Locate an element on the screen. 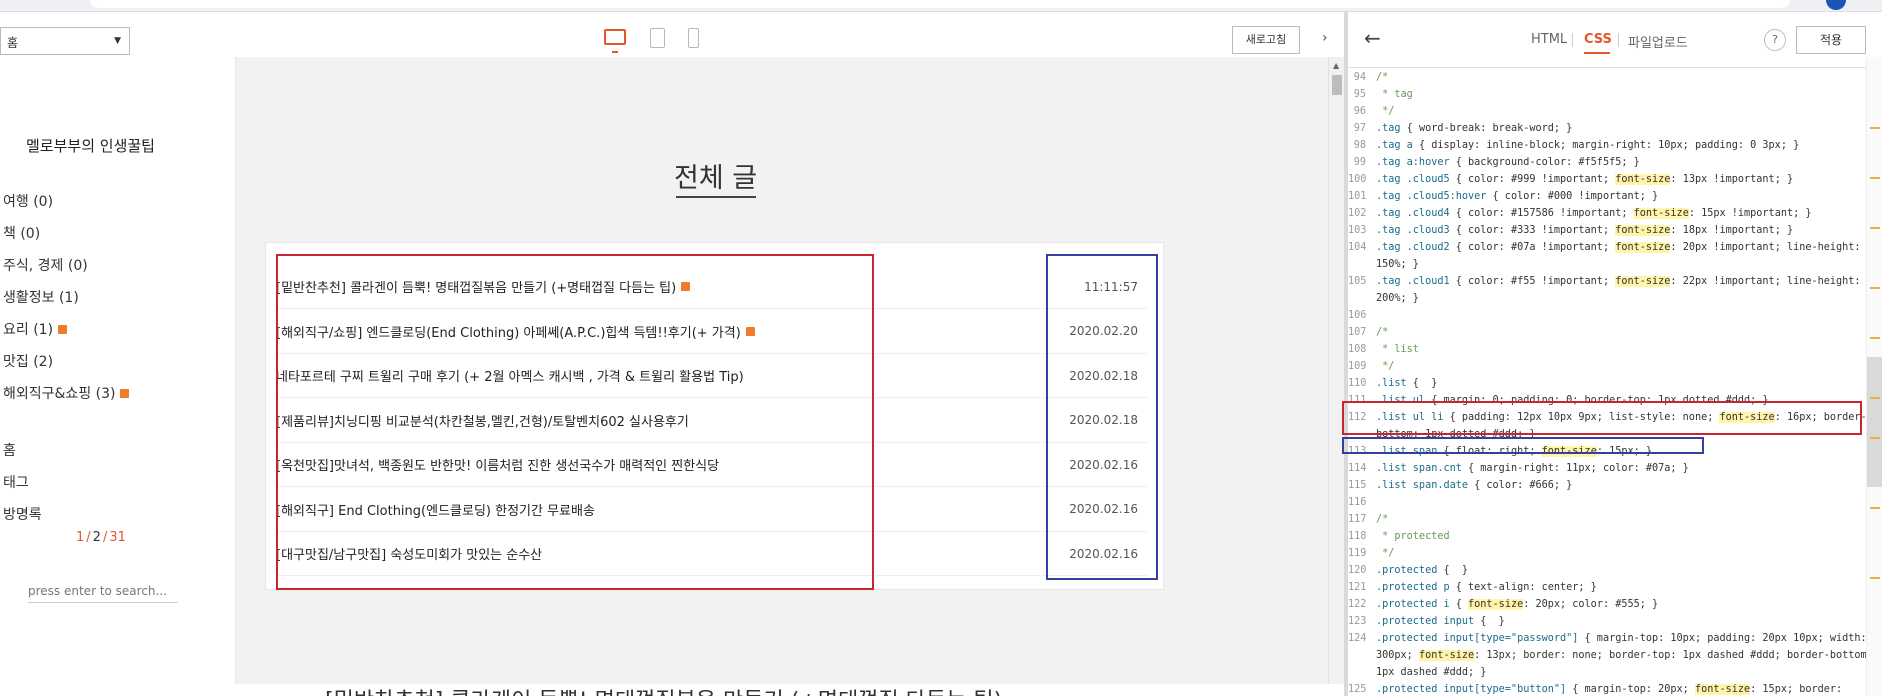 This screenshot has width=1882, height=696. scroll-up-icon: ▲ is located at coordinates (1336, 65).